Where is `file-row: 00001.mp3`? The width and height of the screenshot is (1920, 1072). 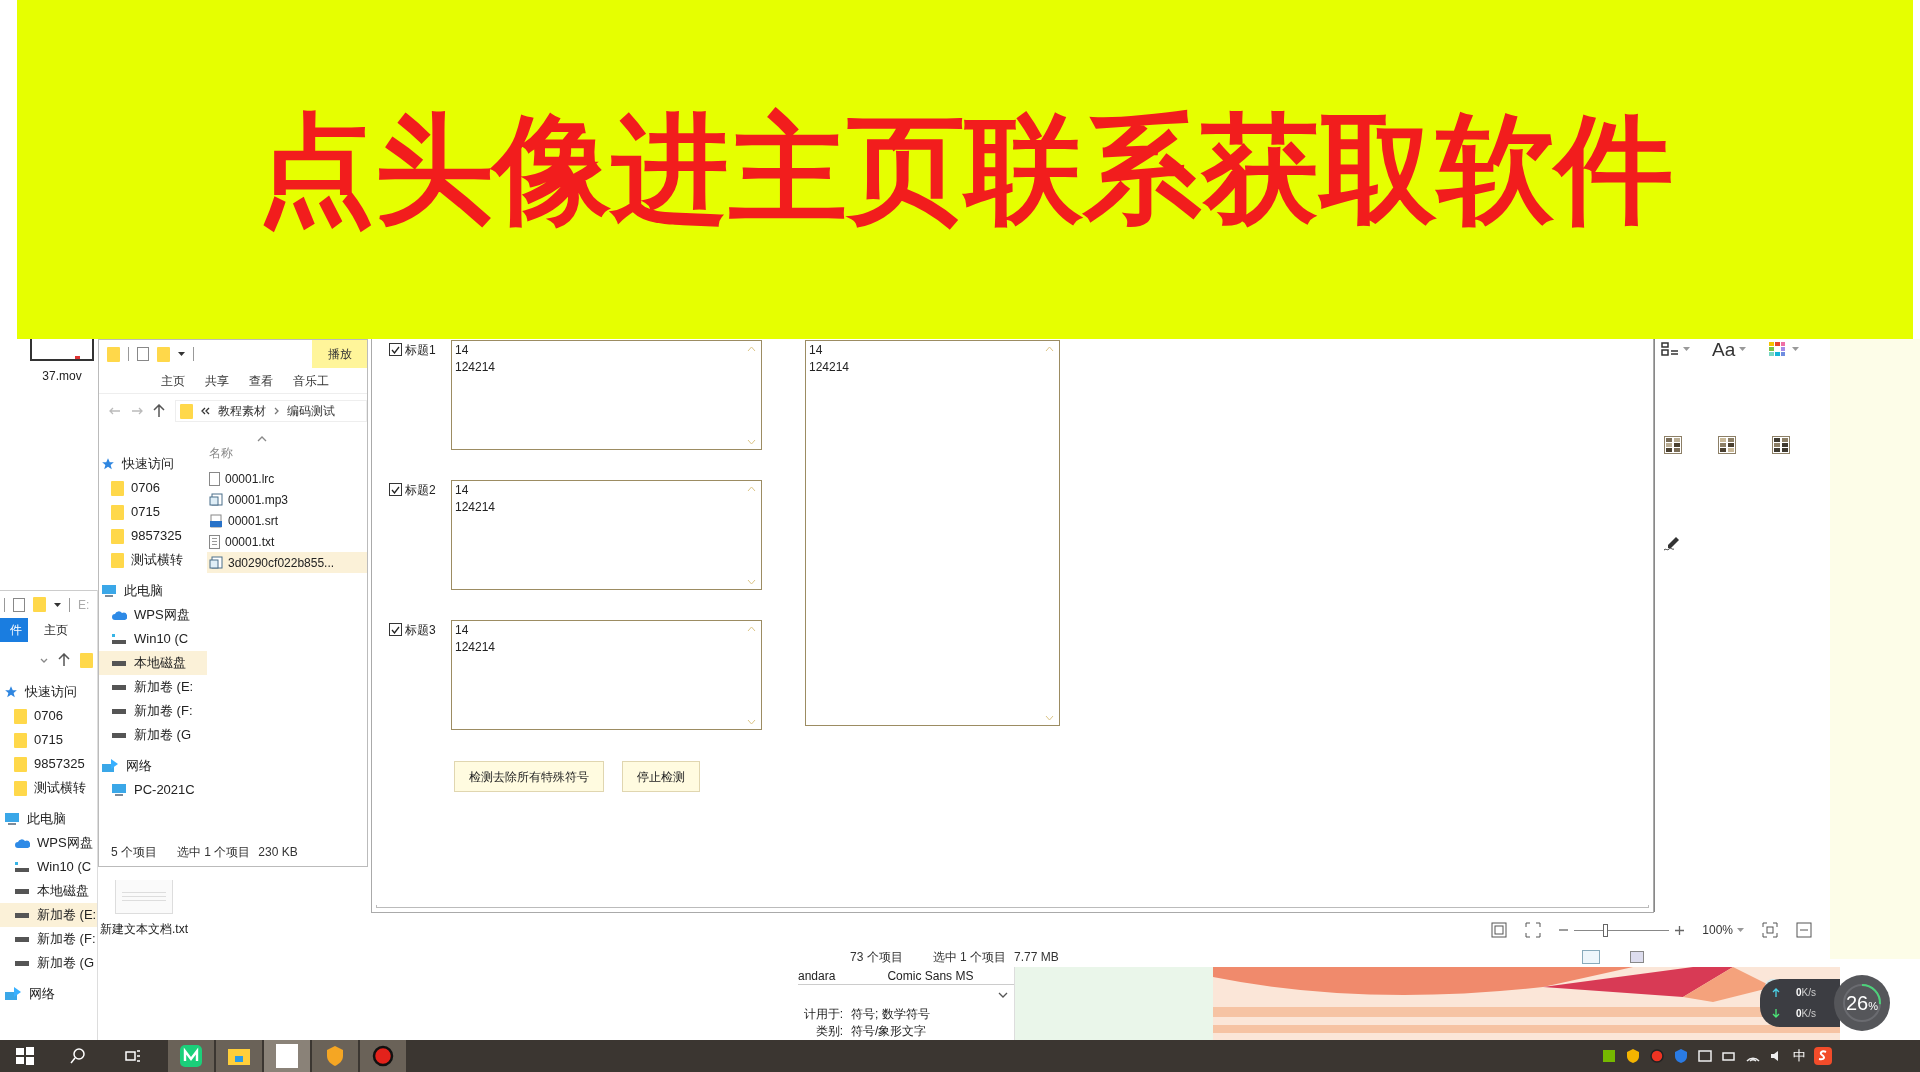 file-row: 00001.mp3 is located at coordinates (287, 499).